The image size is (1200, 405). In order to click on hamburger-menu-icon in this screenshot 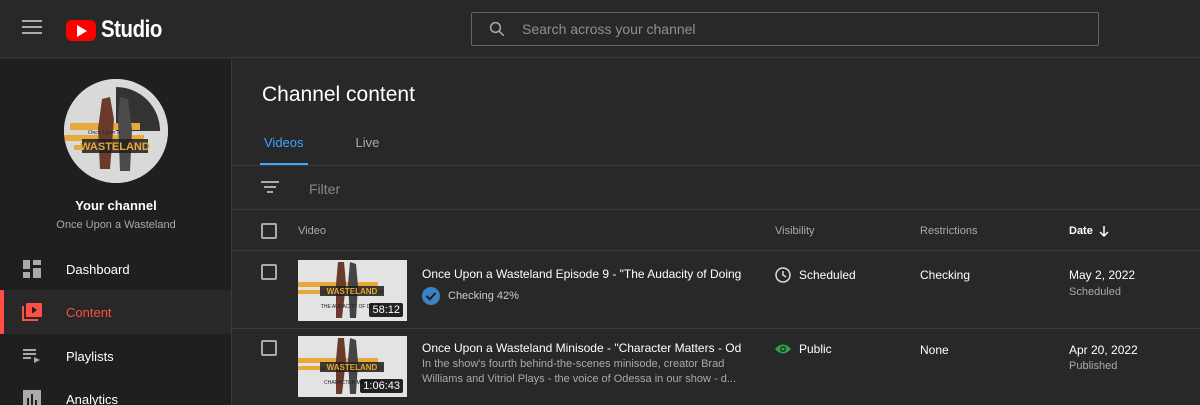, I will do `click(32, 29)`.